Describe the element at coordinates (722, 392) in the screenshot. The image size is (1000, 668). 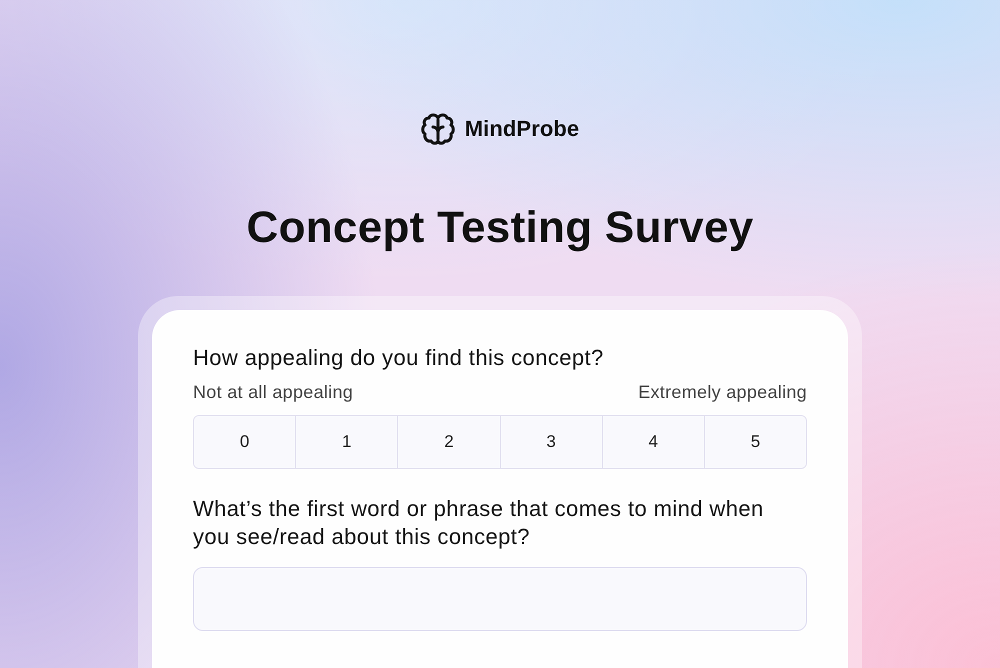
I see `scale-max-label: Extremely appealing` at that location.